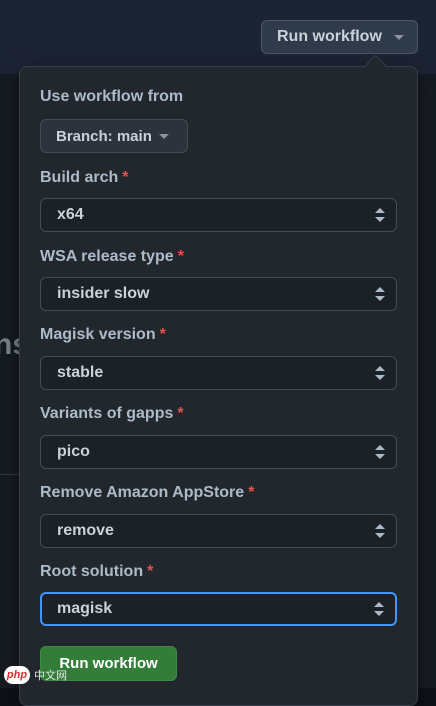  I want to click on build-arch-label: Build arch *, so click(84, 178).